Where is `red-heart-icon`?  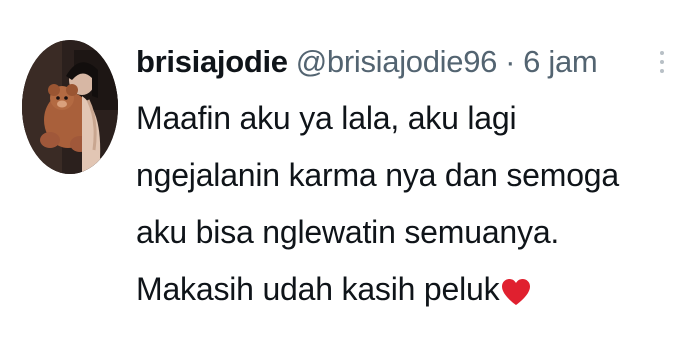
red-heart-icon is located at coordinates (516, 295).